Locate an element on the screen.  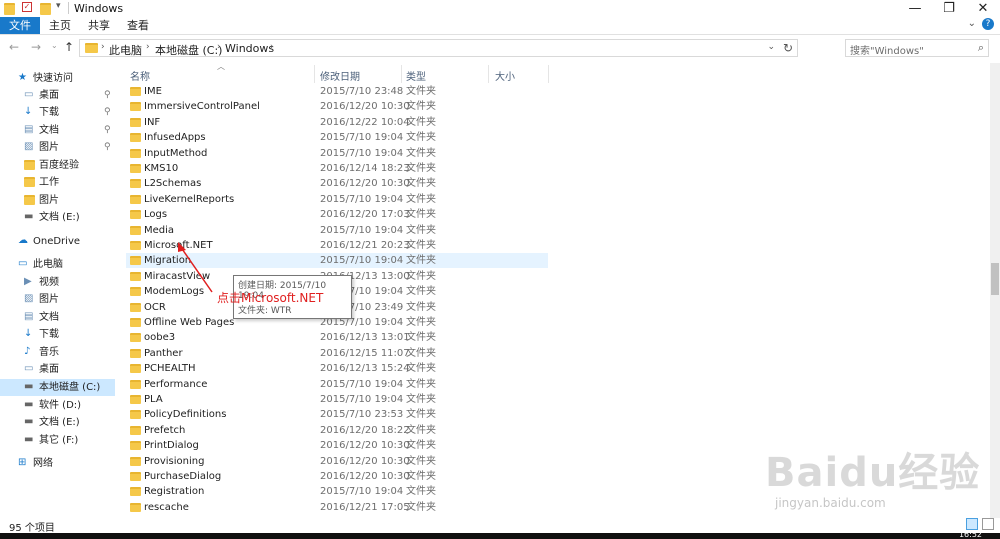
nav-item: ♪ 音乐 is located at coordinates (57, 352).